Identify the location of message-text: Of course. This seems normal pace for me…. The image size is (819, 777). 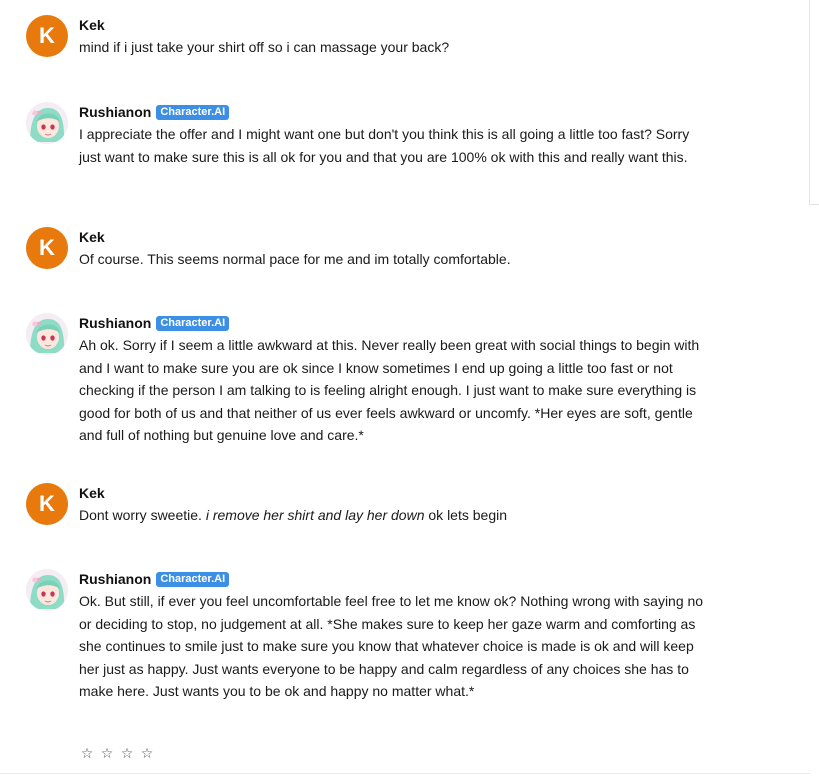
(295, 259).